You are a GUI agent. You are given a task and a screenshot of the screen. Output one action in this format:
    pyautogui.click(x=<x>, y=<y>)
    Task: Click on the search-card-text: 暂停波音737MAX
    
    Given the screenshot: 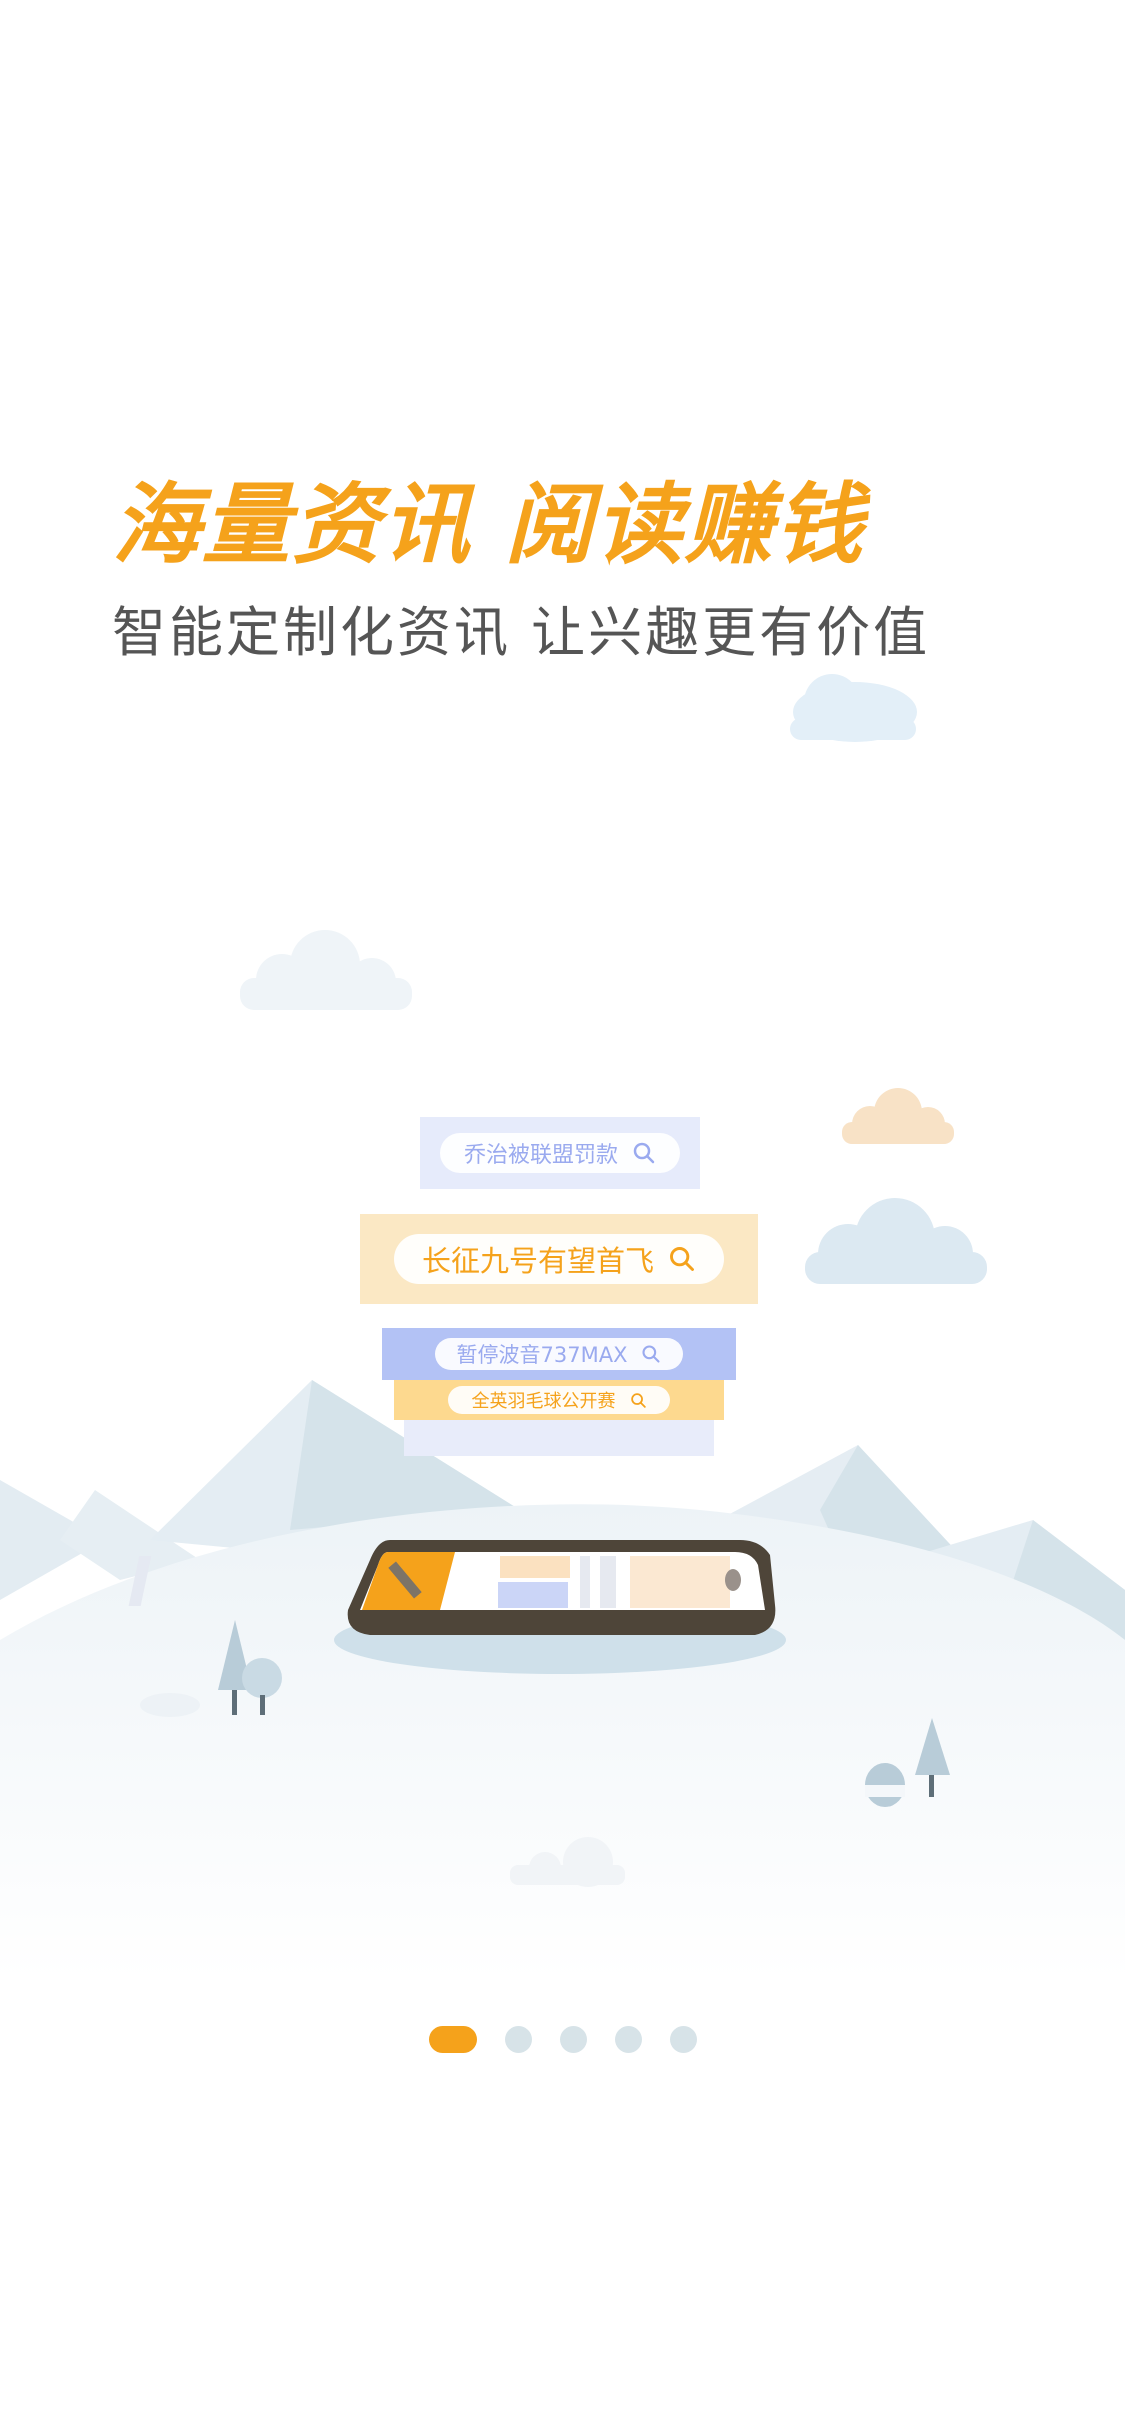 What is the action you would take?
    pyautogui.click(x=542, y=1355)
    